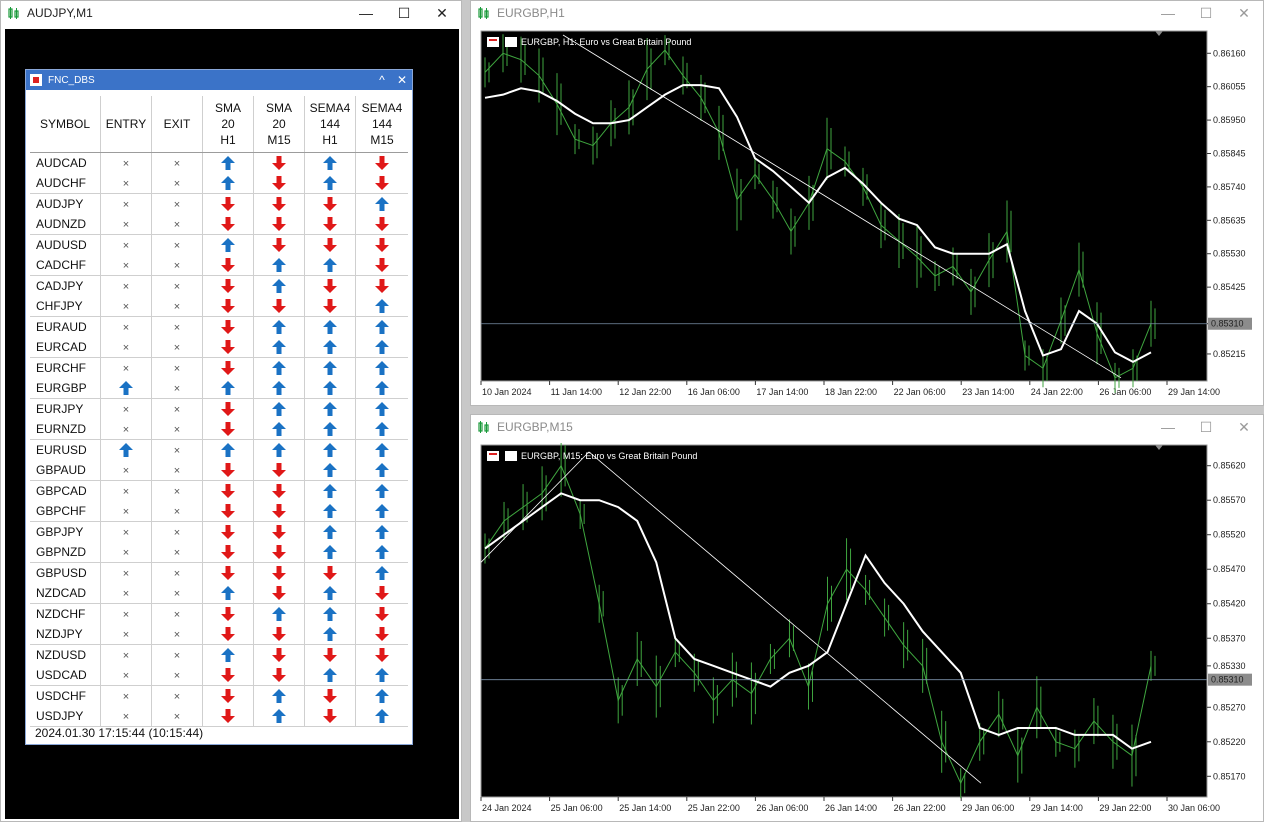 This screenshot has width=1264, height=822. I want to click on chart-menu-icon-stripe, so click(493, 40).